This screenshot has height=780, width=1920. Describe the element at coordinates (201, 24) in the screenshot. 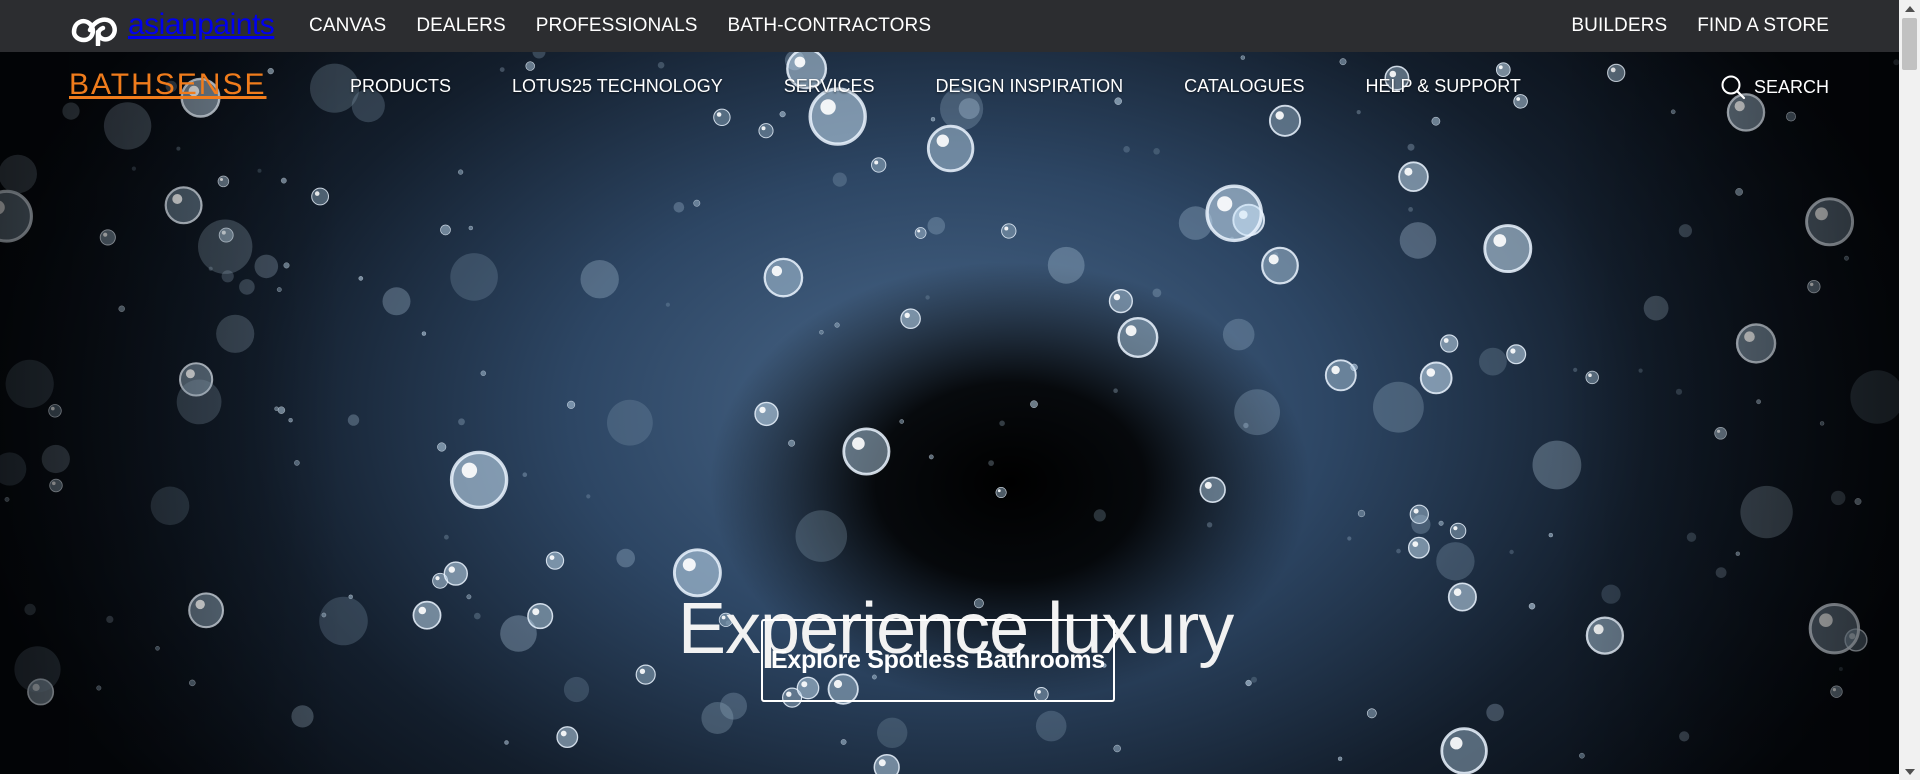

I see `asianpaints-wordmark: asianpaints` at that location.